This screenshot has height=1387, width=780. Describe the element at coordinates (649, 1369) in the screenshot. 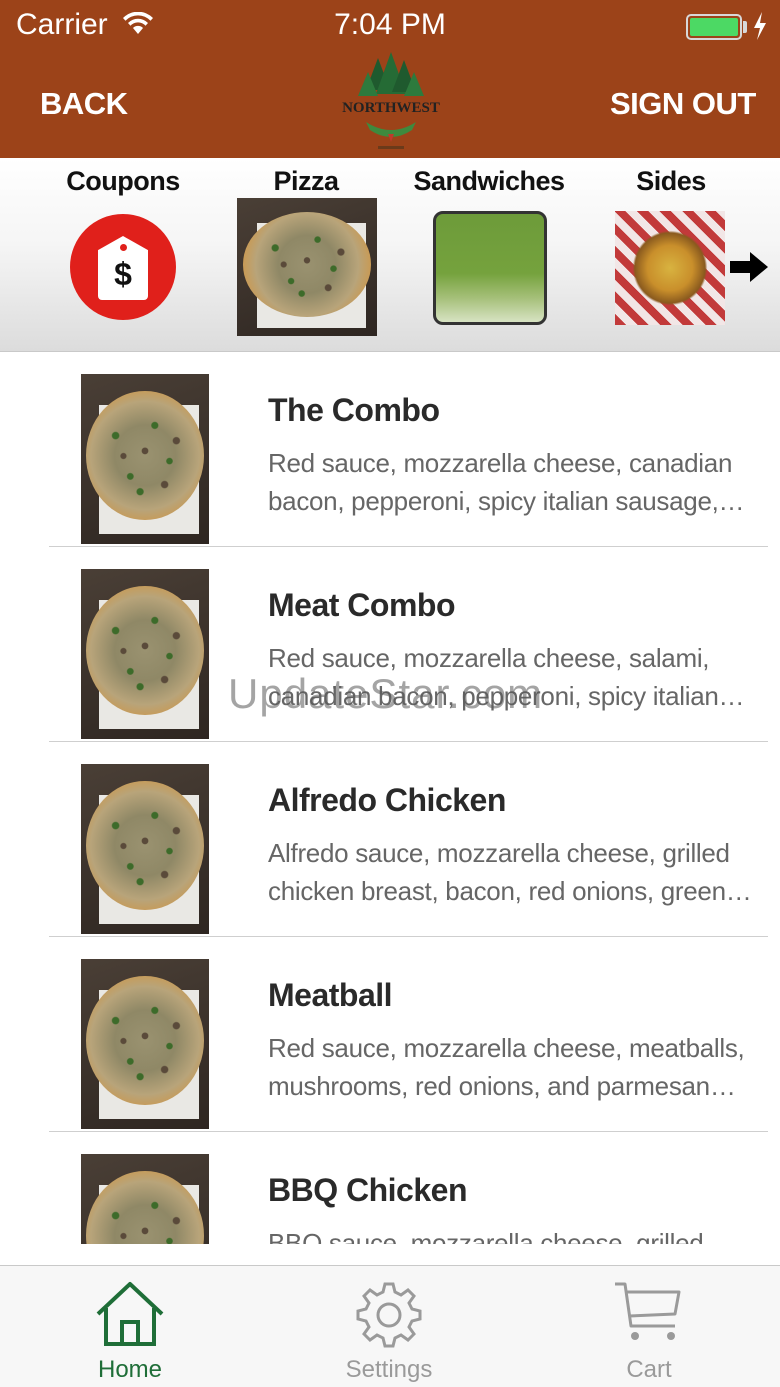

I see `tab-label: Cart` at that location.